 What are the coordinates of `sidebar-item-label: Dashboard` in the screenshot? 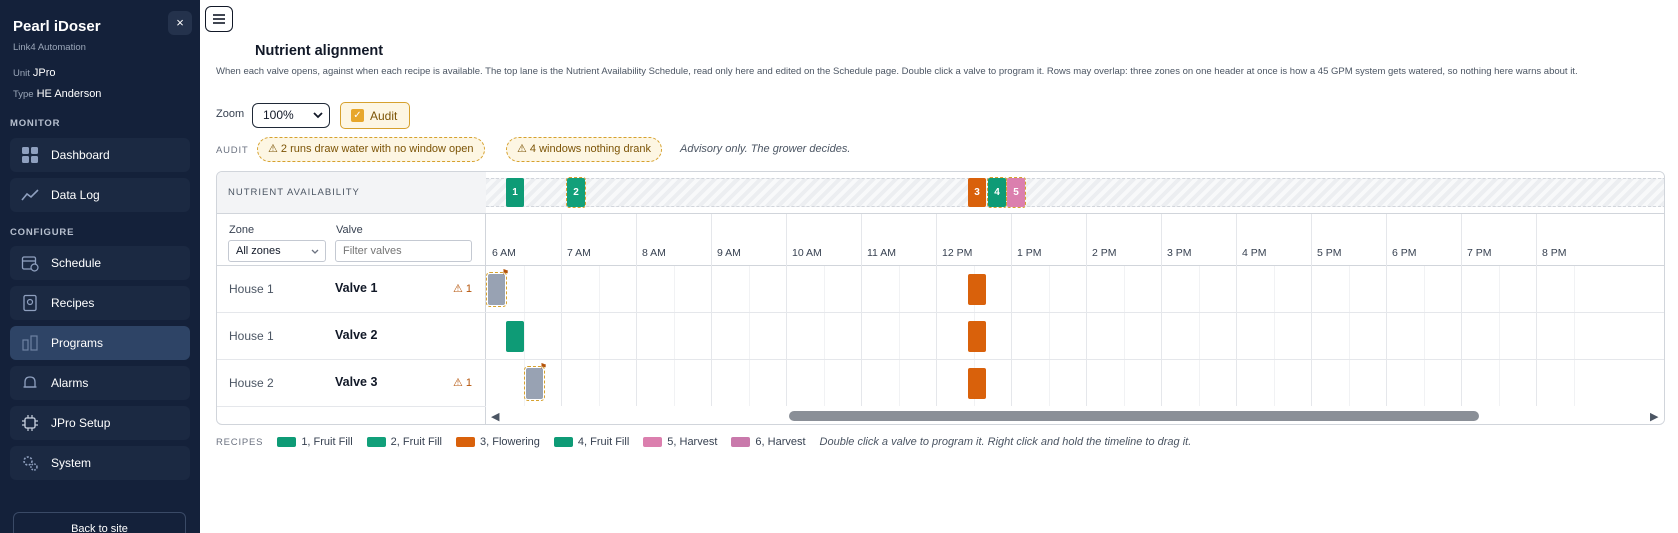 It's located at (80, 155).